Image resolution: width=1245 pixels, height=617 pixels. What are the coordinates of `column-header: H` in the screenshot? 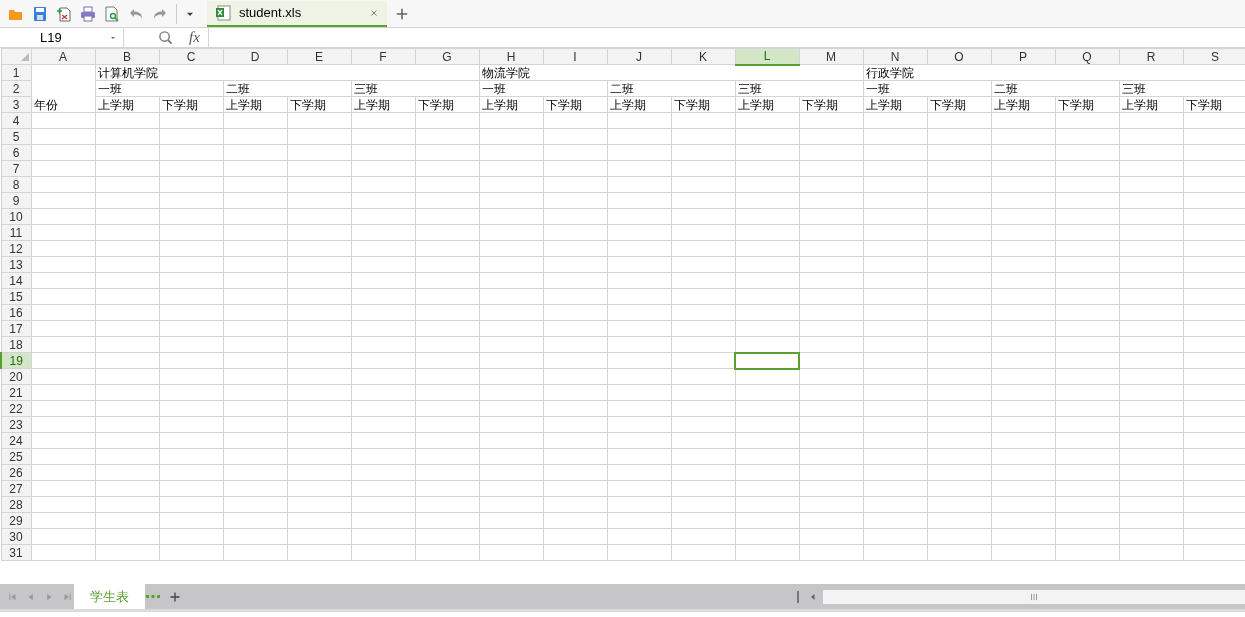 It's located at (511, 56).